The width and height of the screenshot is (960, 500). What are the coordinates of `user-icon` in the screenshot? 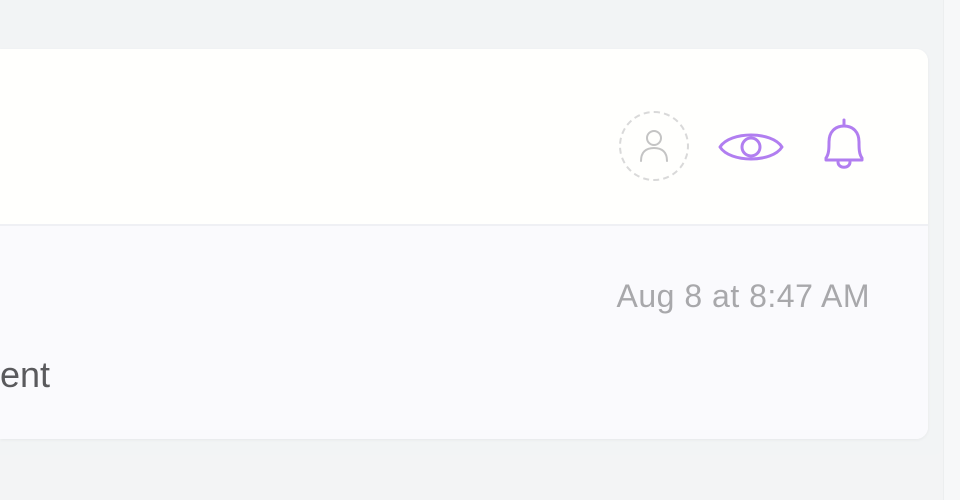 It's located at (654, 146).